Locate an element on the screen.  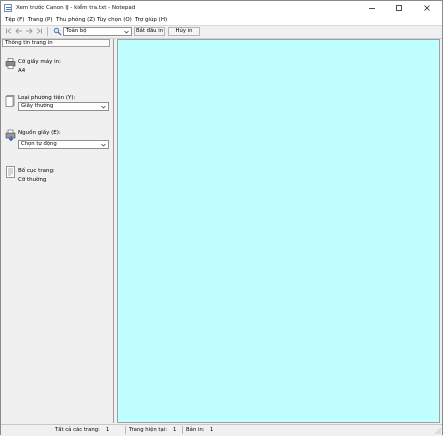
panel-header: Thông tin trang in is located at coordinates (56, 43).